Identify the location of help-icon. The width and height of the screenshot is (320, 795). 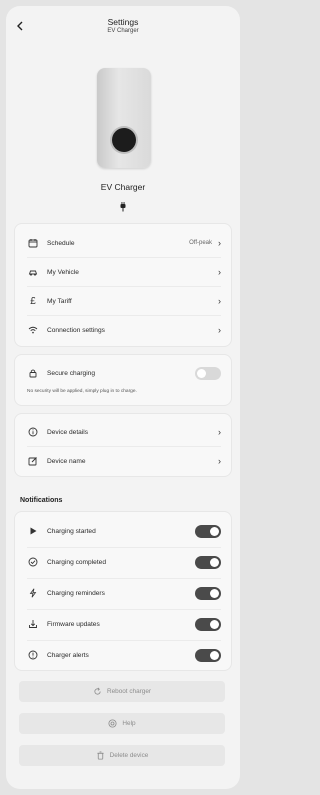
(112, 723).